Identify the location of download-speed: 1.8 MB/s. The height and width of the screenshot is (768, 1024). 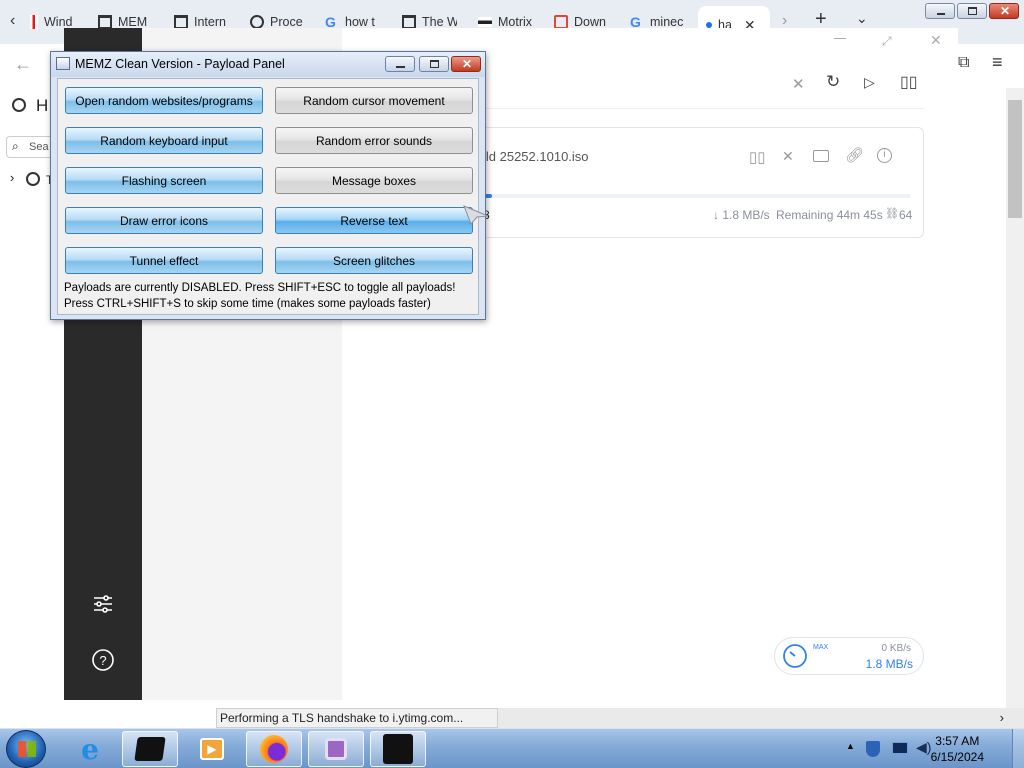
(889, 664).